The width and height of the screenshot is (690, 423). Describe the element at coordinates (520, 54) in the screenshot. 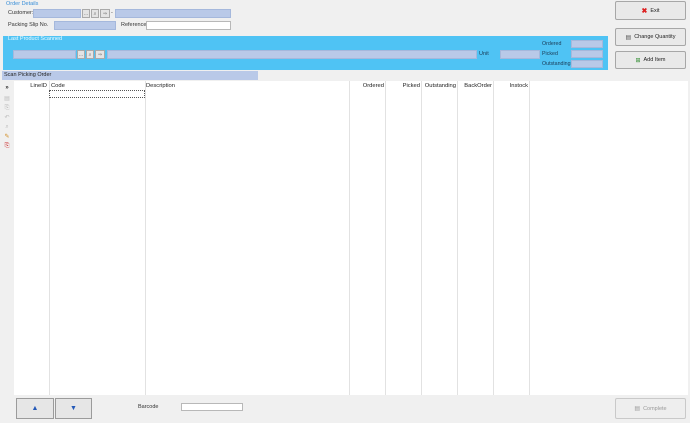

I see `unit-field` at that location.